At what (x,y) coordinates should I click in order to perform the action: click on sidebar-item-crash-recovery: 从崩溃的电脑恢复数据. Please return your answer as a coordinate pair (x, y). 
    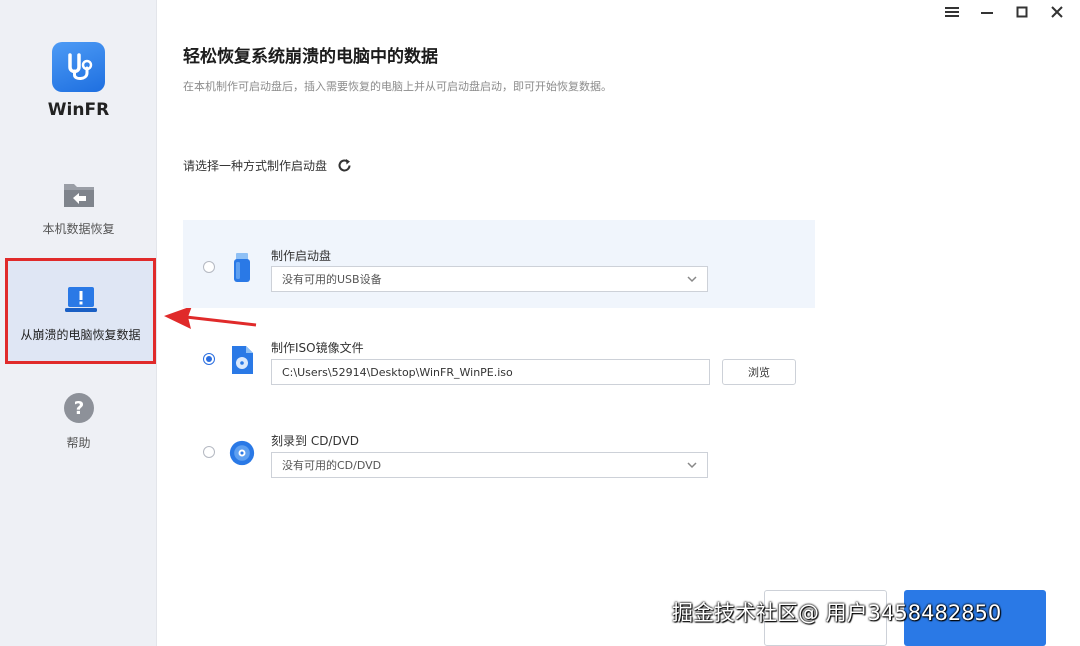
    Looking at the image, I should click on (80, 311).